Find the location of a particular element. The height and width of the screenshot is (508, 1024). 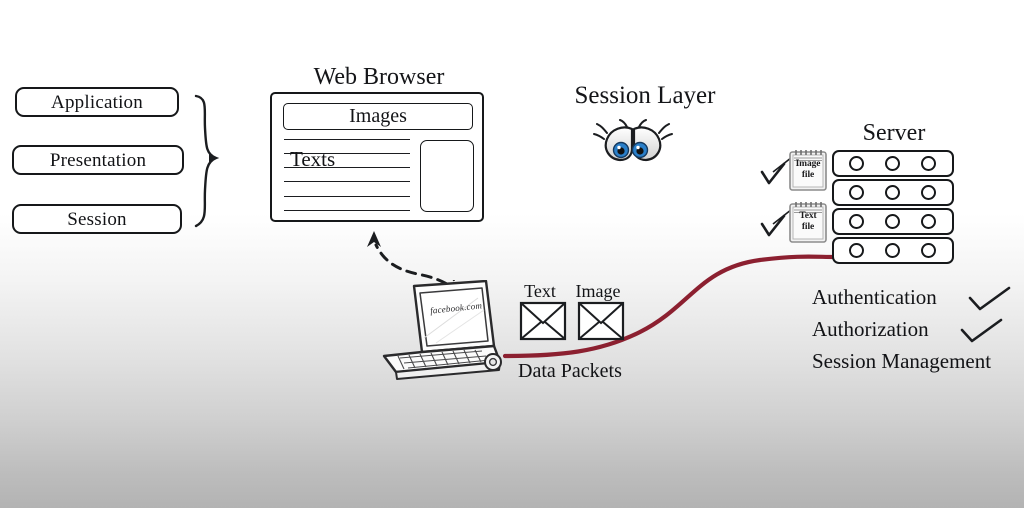

notepad-file-icon: Image file is located at coordinates (808, 170).